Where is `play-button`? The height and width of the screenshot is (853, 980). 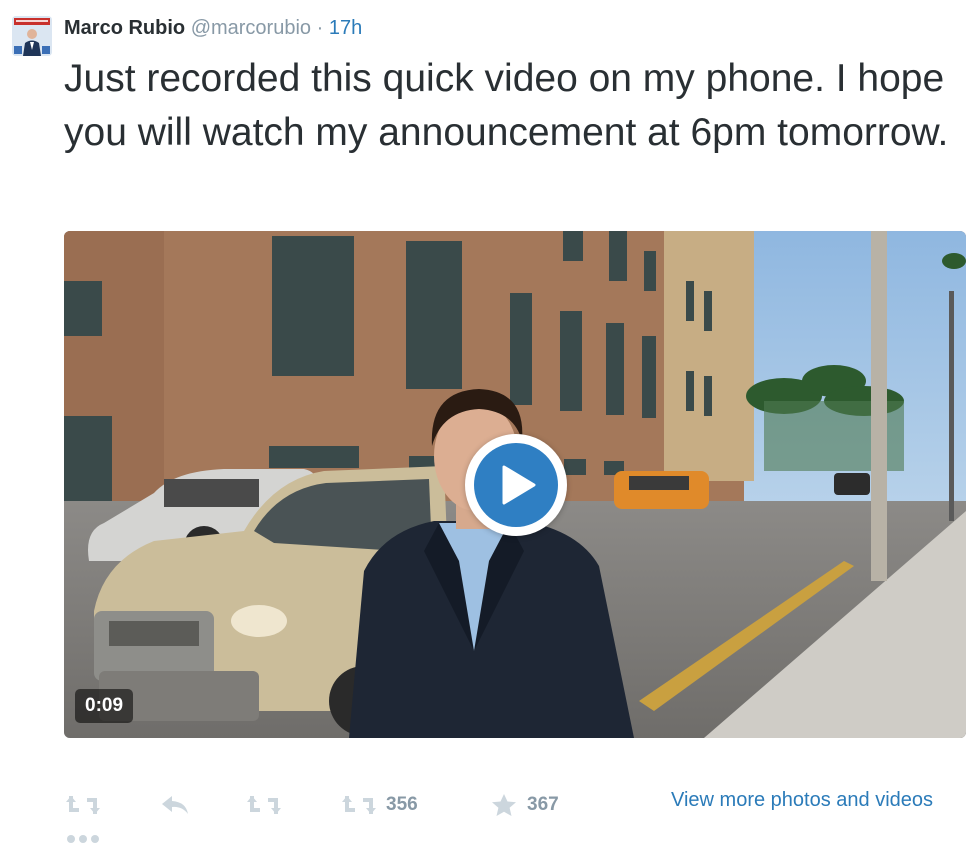 play-button is located at coordinates (516, 485).